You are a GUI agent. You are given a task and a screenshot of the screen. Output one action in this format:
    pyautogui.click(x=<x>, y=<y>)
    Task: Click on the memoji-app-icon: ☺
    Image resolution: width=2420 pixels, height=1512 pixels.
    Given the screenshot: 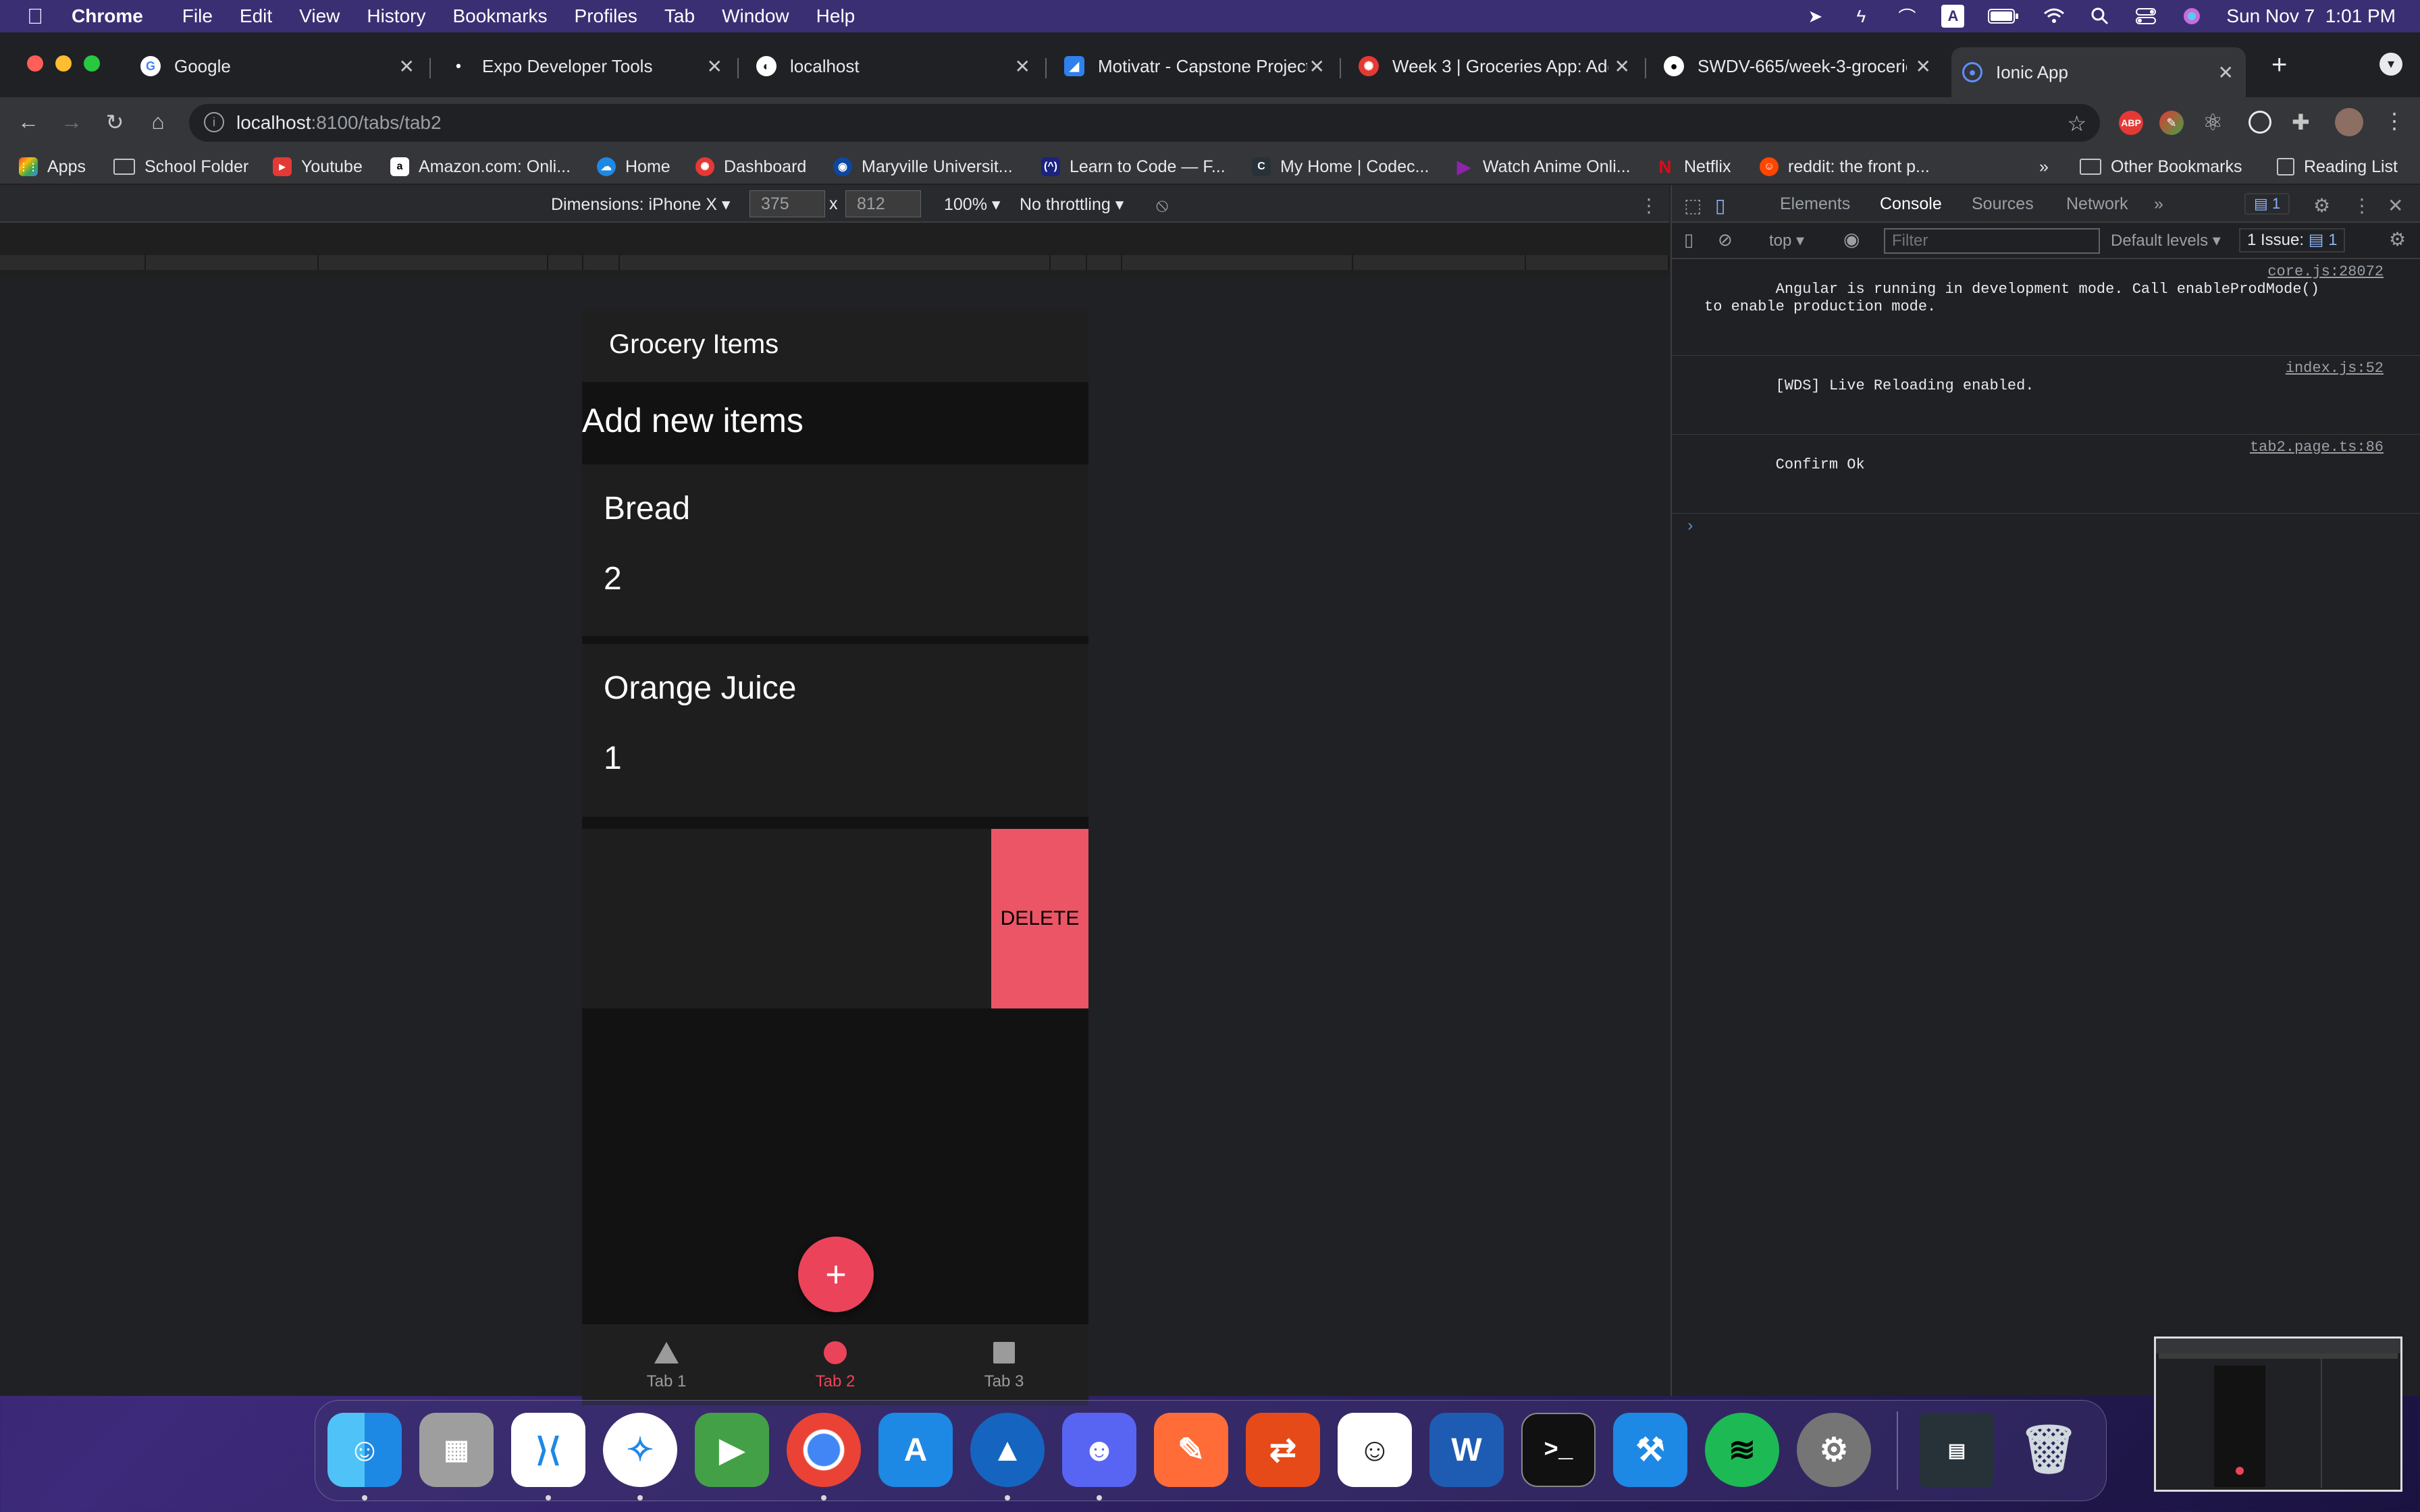 What is the action you would take?
    pyautogui.click(x=1375, y=1450)
    